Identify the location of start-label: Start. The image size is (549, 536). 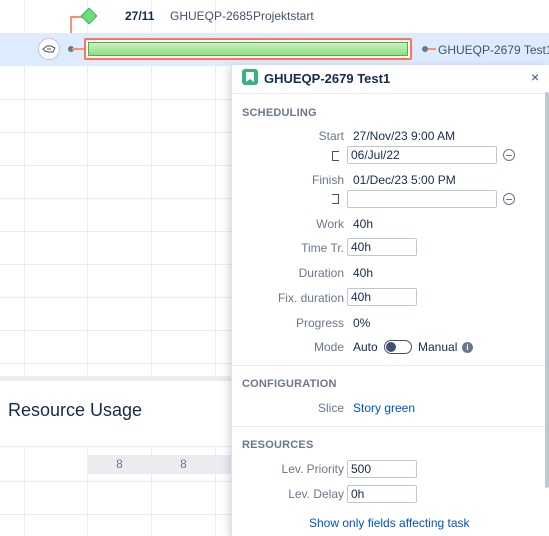
(331, 136).